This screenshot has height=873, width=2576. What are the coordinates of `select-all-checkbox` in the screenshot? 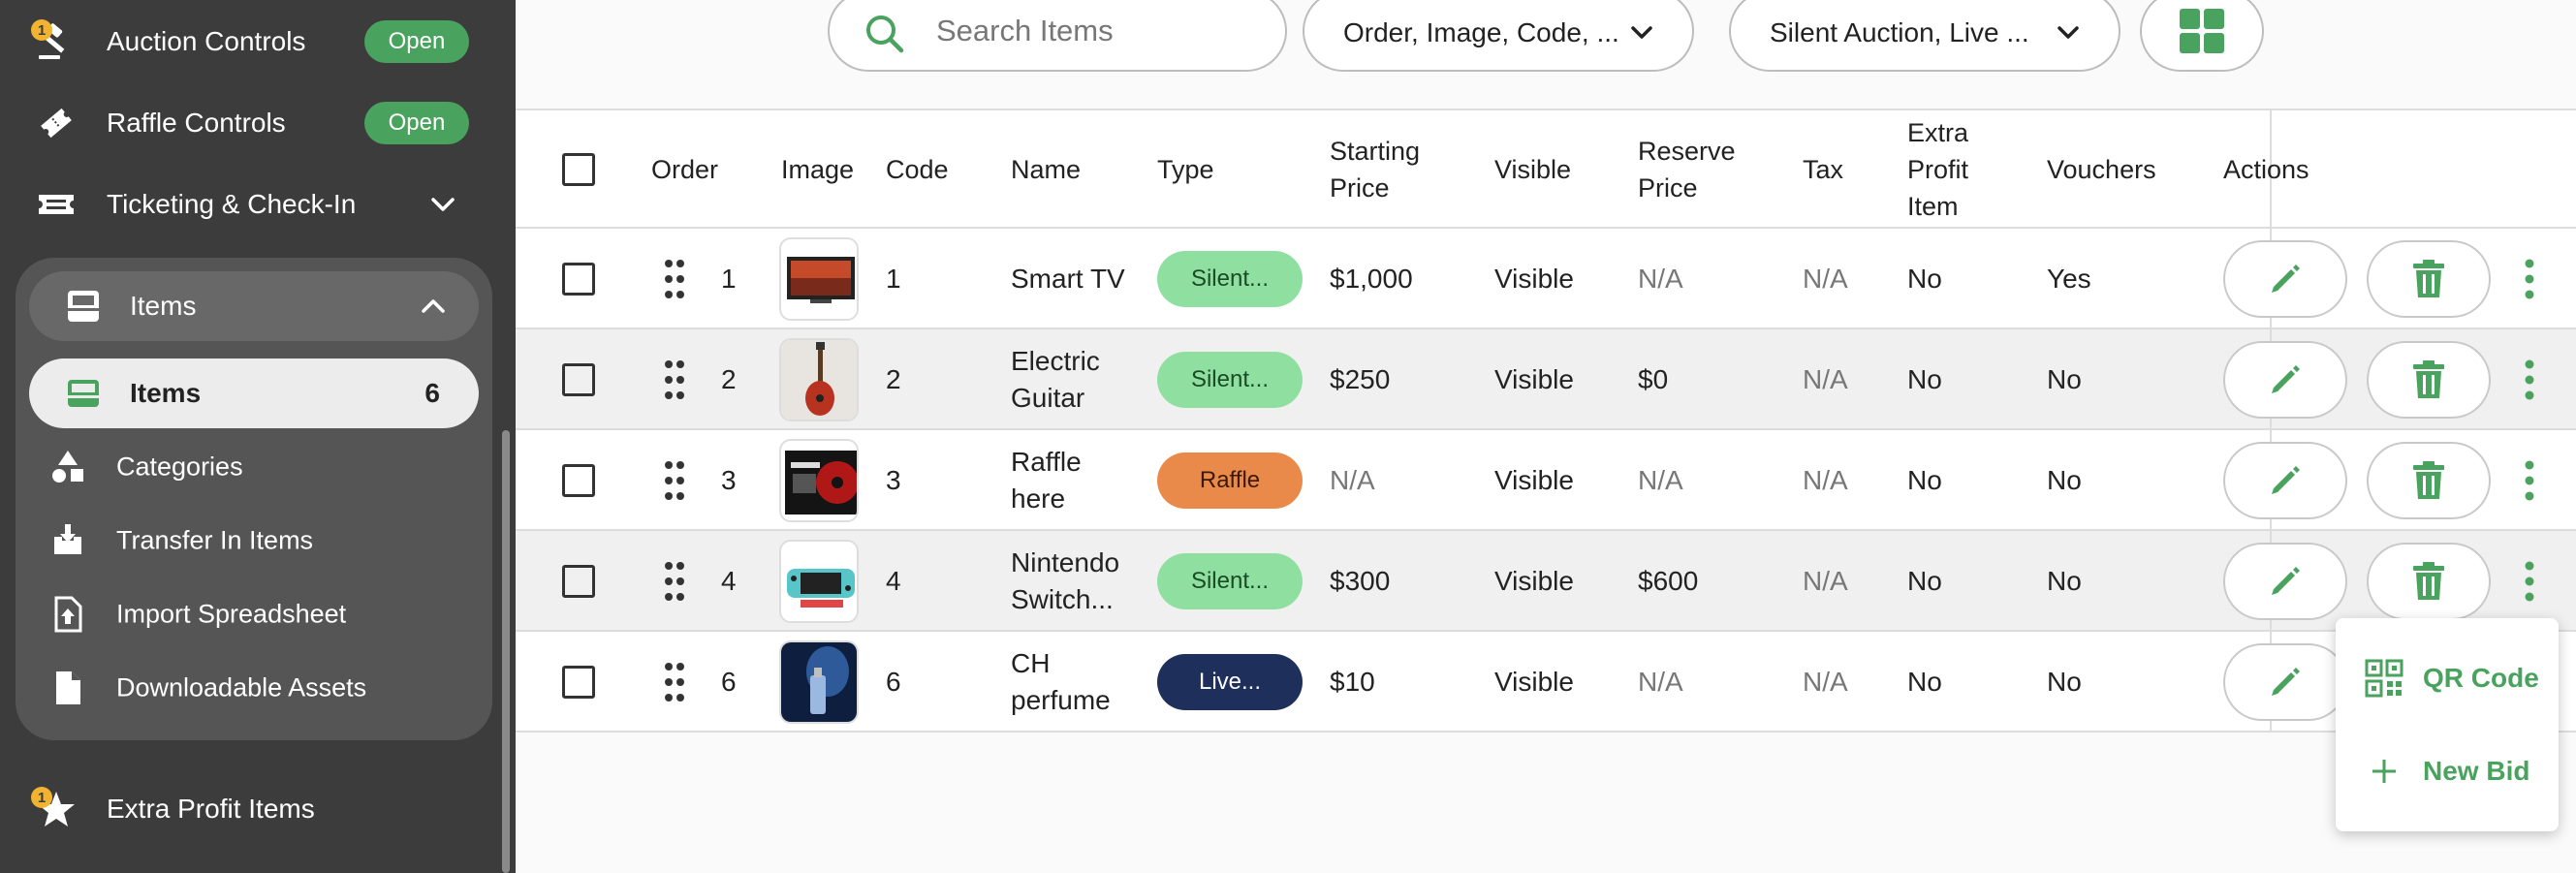 It's located at (578, 169).